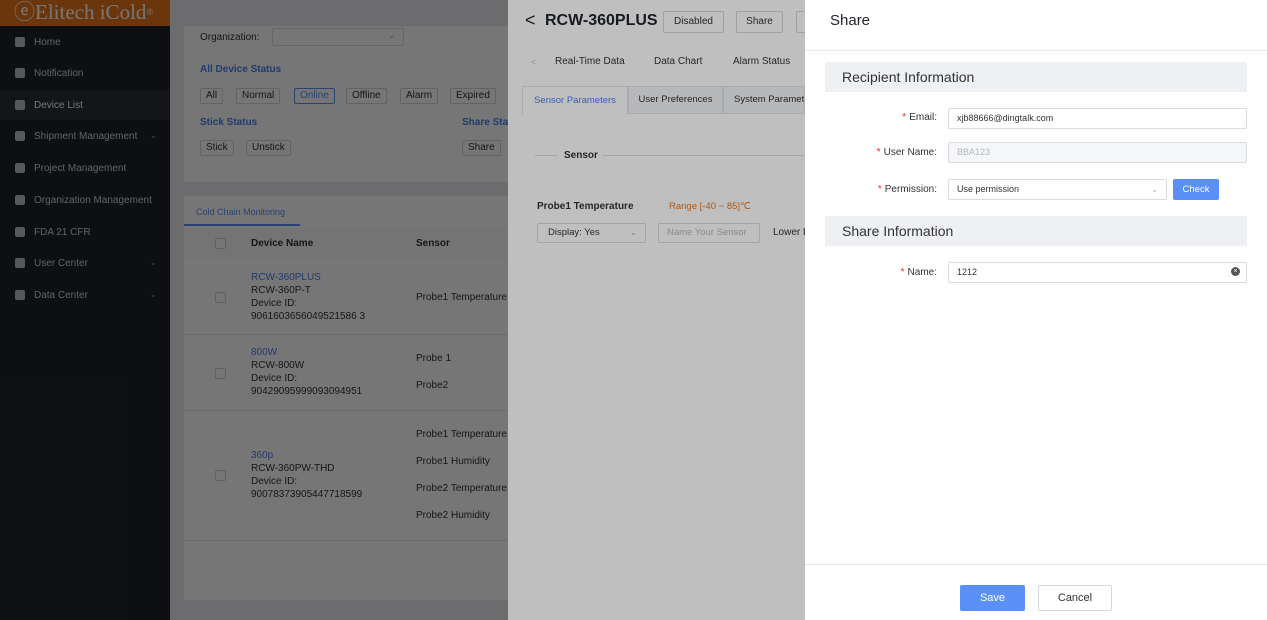 The image size is (1267, 620). Describe the element at coordinates (910, 152) in the screenshot. I see `username-label-text: User Name:` at that location.